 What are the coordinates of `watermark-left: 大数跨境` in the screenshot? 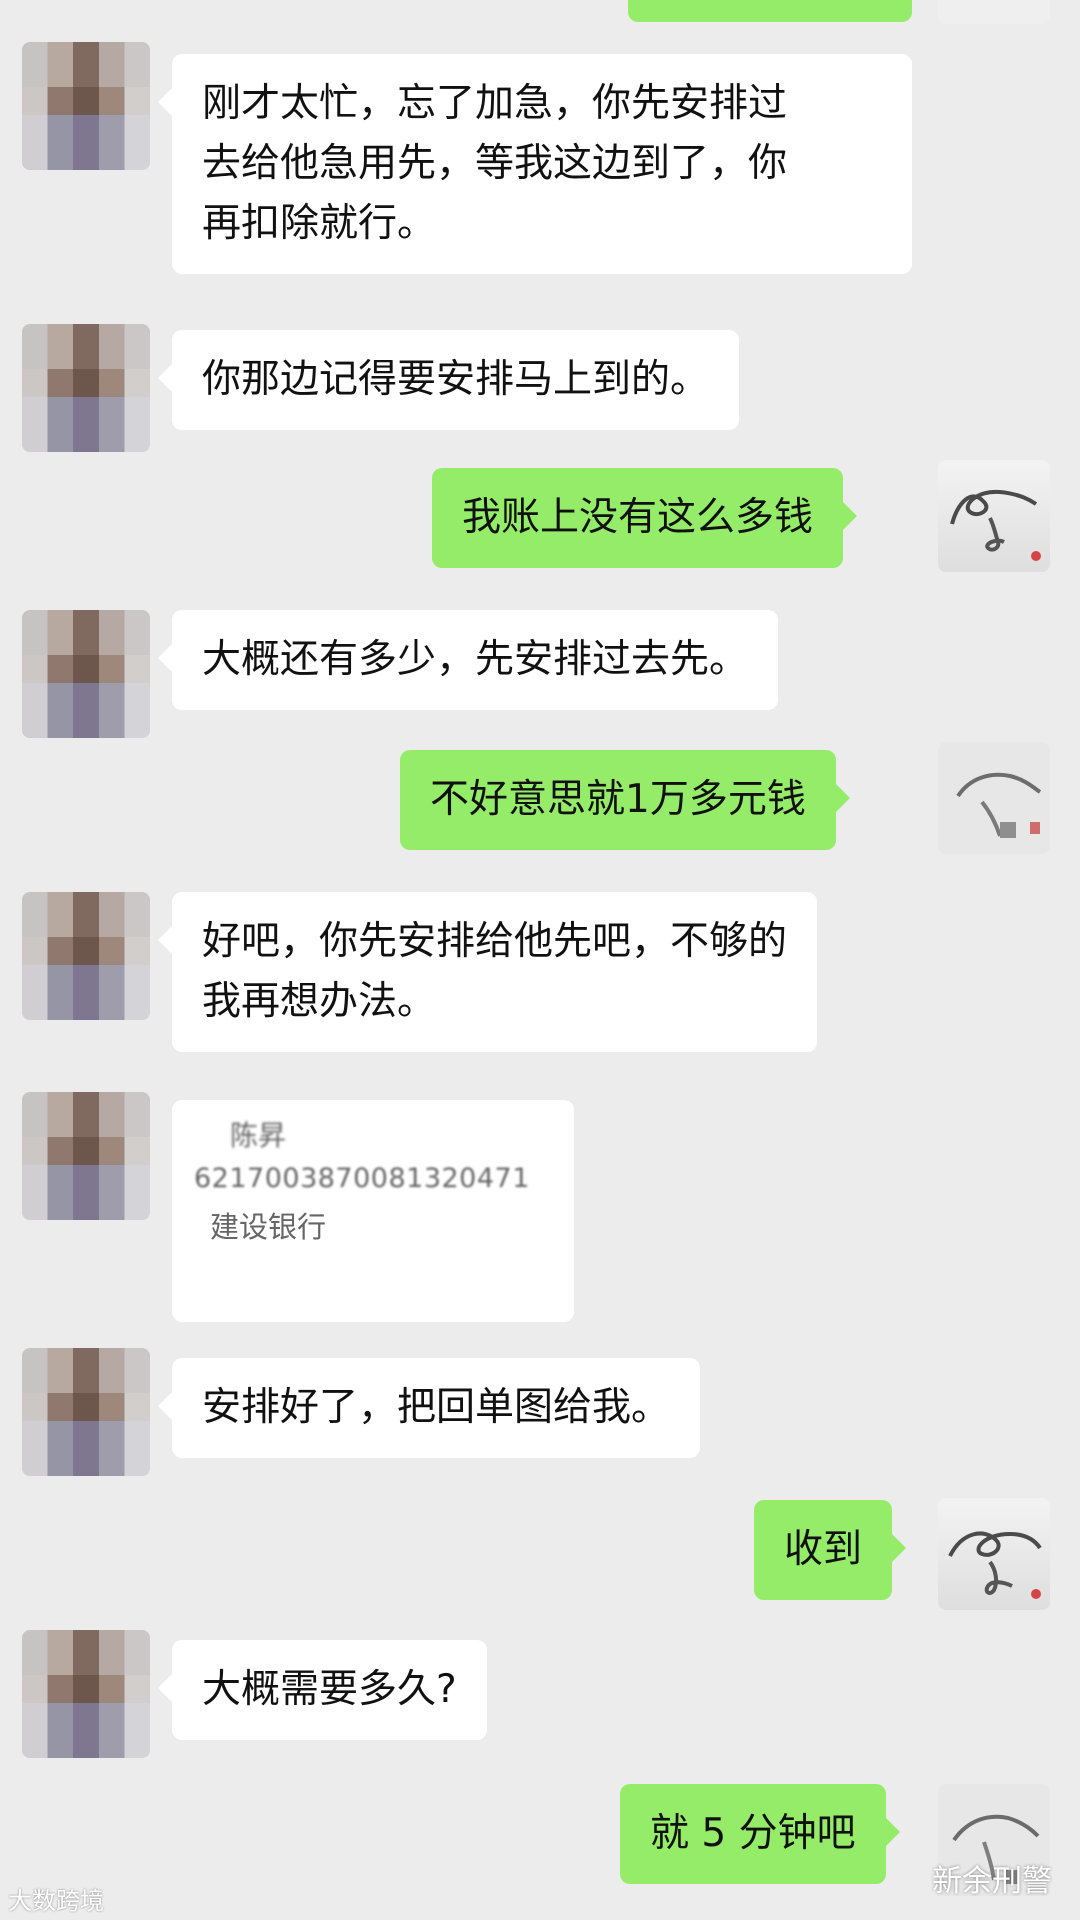 It's located at (56, 1901).